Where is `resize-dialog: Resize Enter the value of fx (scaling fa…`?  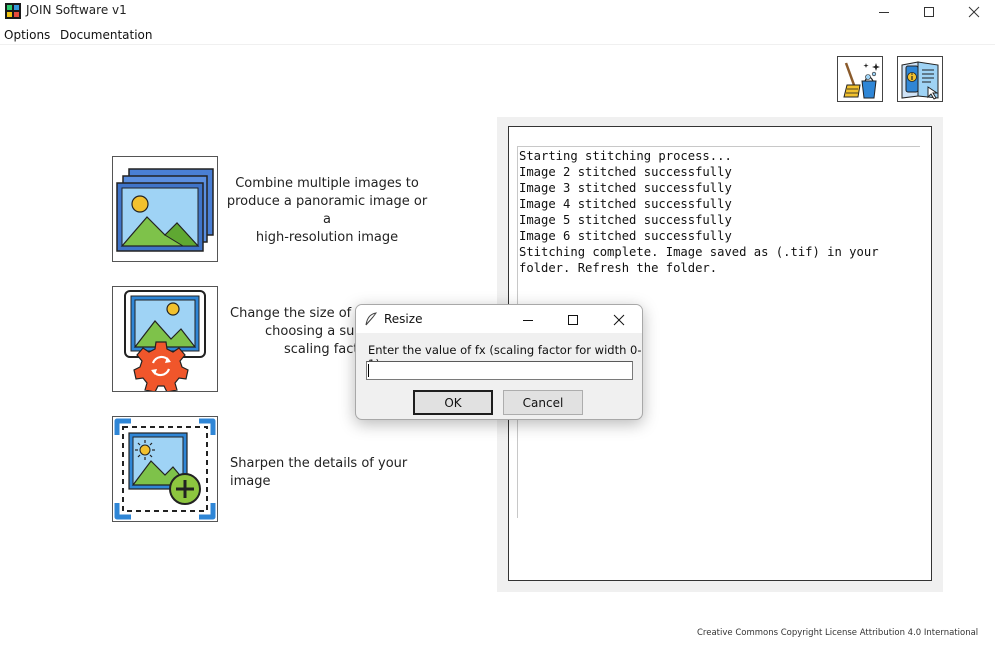 resize-dialog: Resize Enter the value of fx (scaling fa… is located at coordinates (499, 362).